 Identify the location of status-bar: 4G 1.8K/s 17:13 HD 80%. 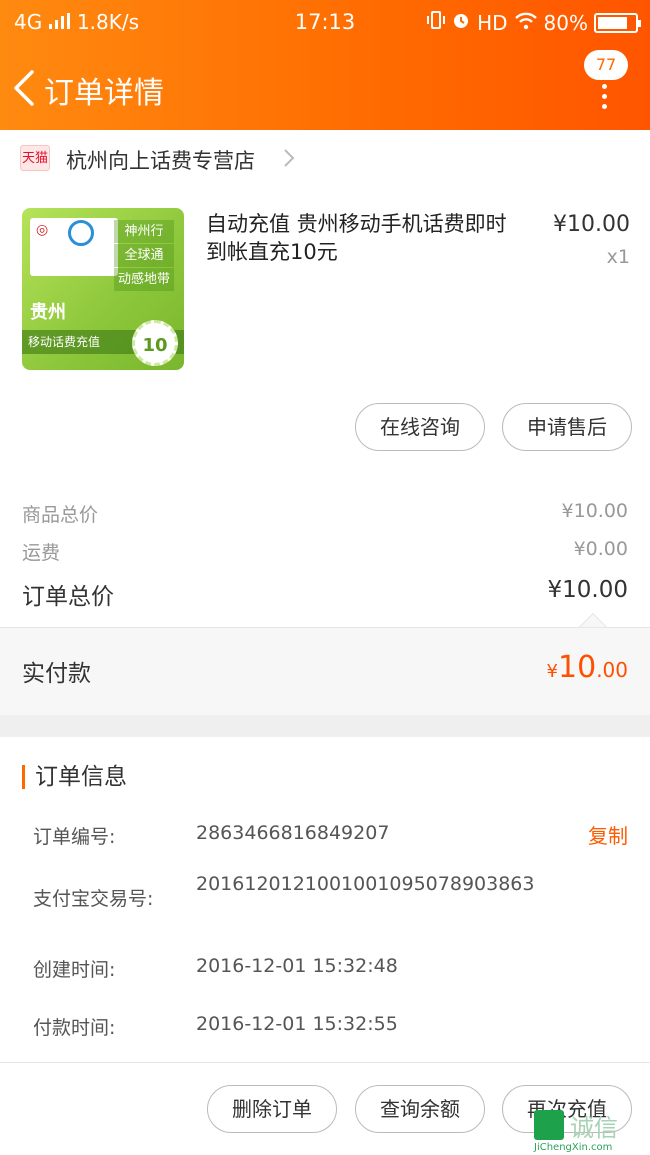
(325, 22).